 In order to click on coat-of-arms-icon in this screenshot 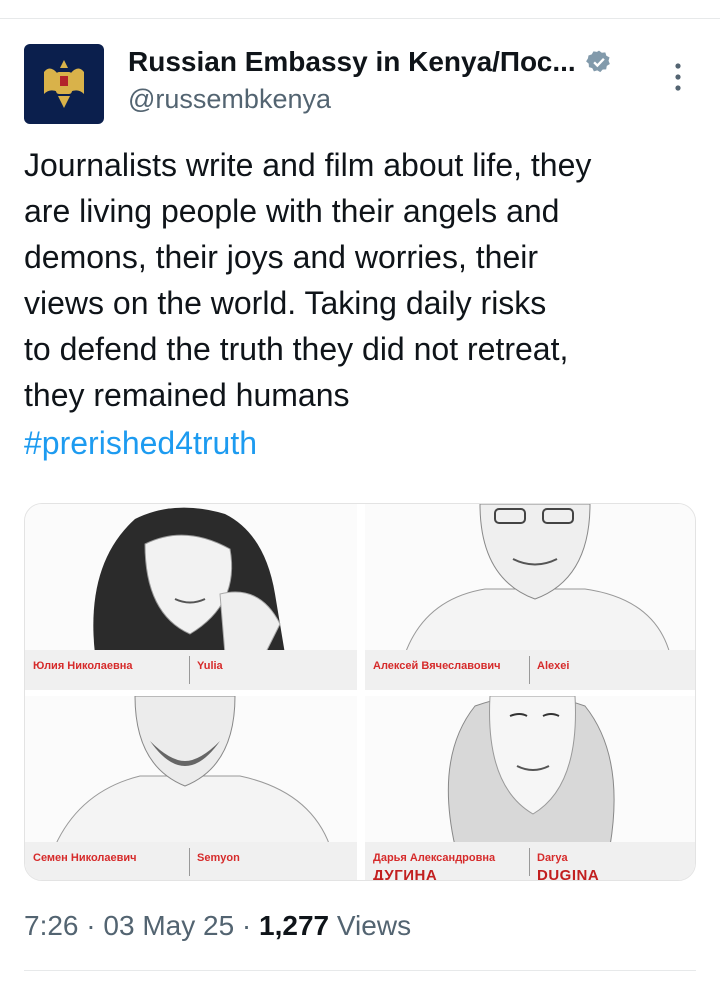, I will do `click(64, 84)`.